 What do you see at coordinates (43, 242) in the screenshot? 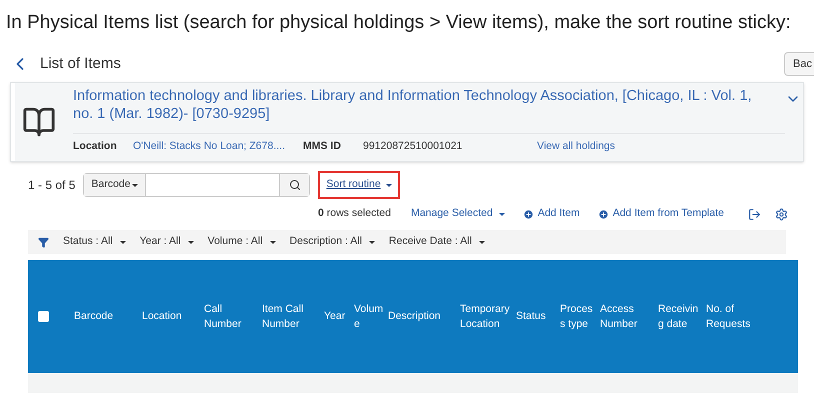
I see `filter-icon` at bounding box center [43, 242].